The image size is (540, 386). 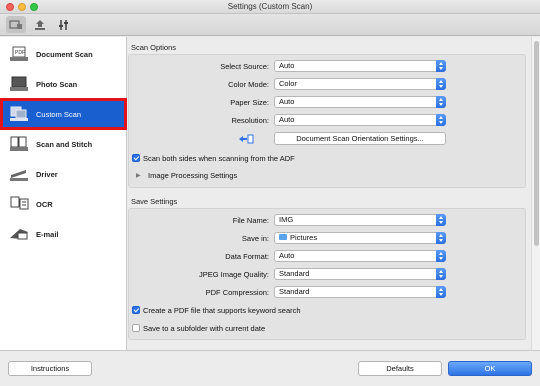 I want to click on sidebar-item-custom-scan: Custom Scan, so click(x=63, y=114).